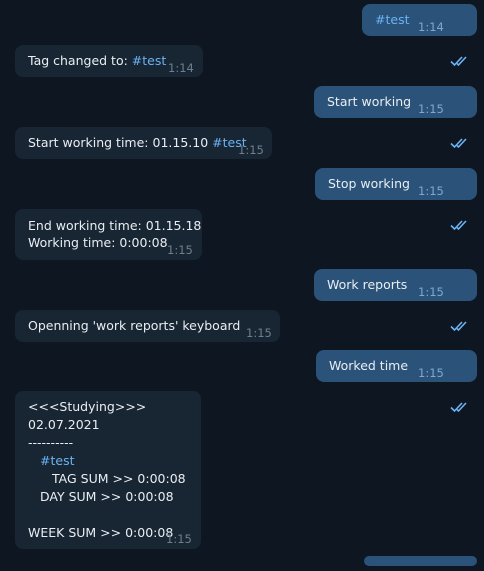  What do you see at coordinates (419, 35) in the screenshot?
I see `message-outgoing: #test 1:14` at bounding box center [419, 35].